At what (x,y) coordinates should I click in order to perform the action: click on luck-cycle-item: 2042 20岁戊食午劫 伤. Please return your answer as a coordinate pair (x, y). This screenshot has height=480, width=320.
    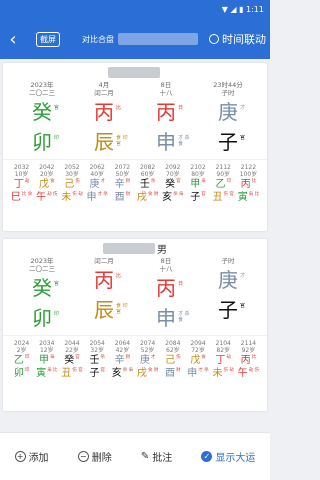
    Looking at the image, I should click on (46, 184).